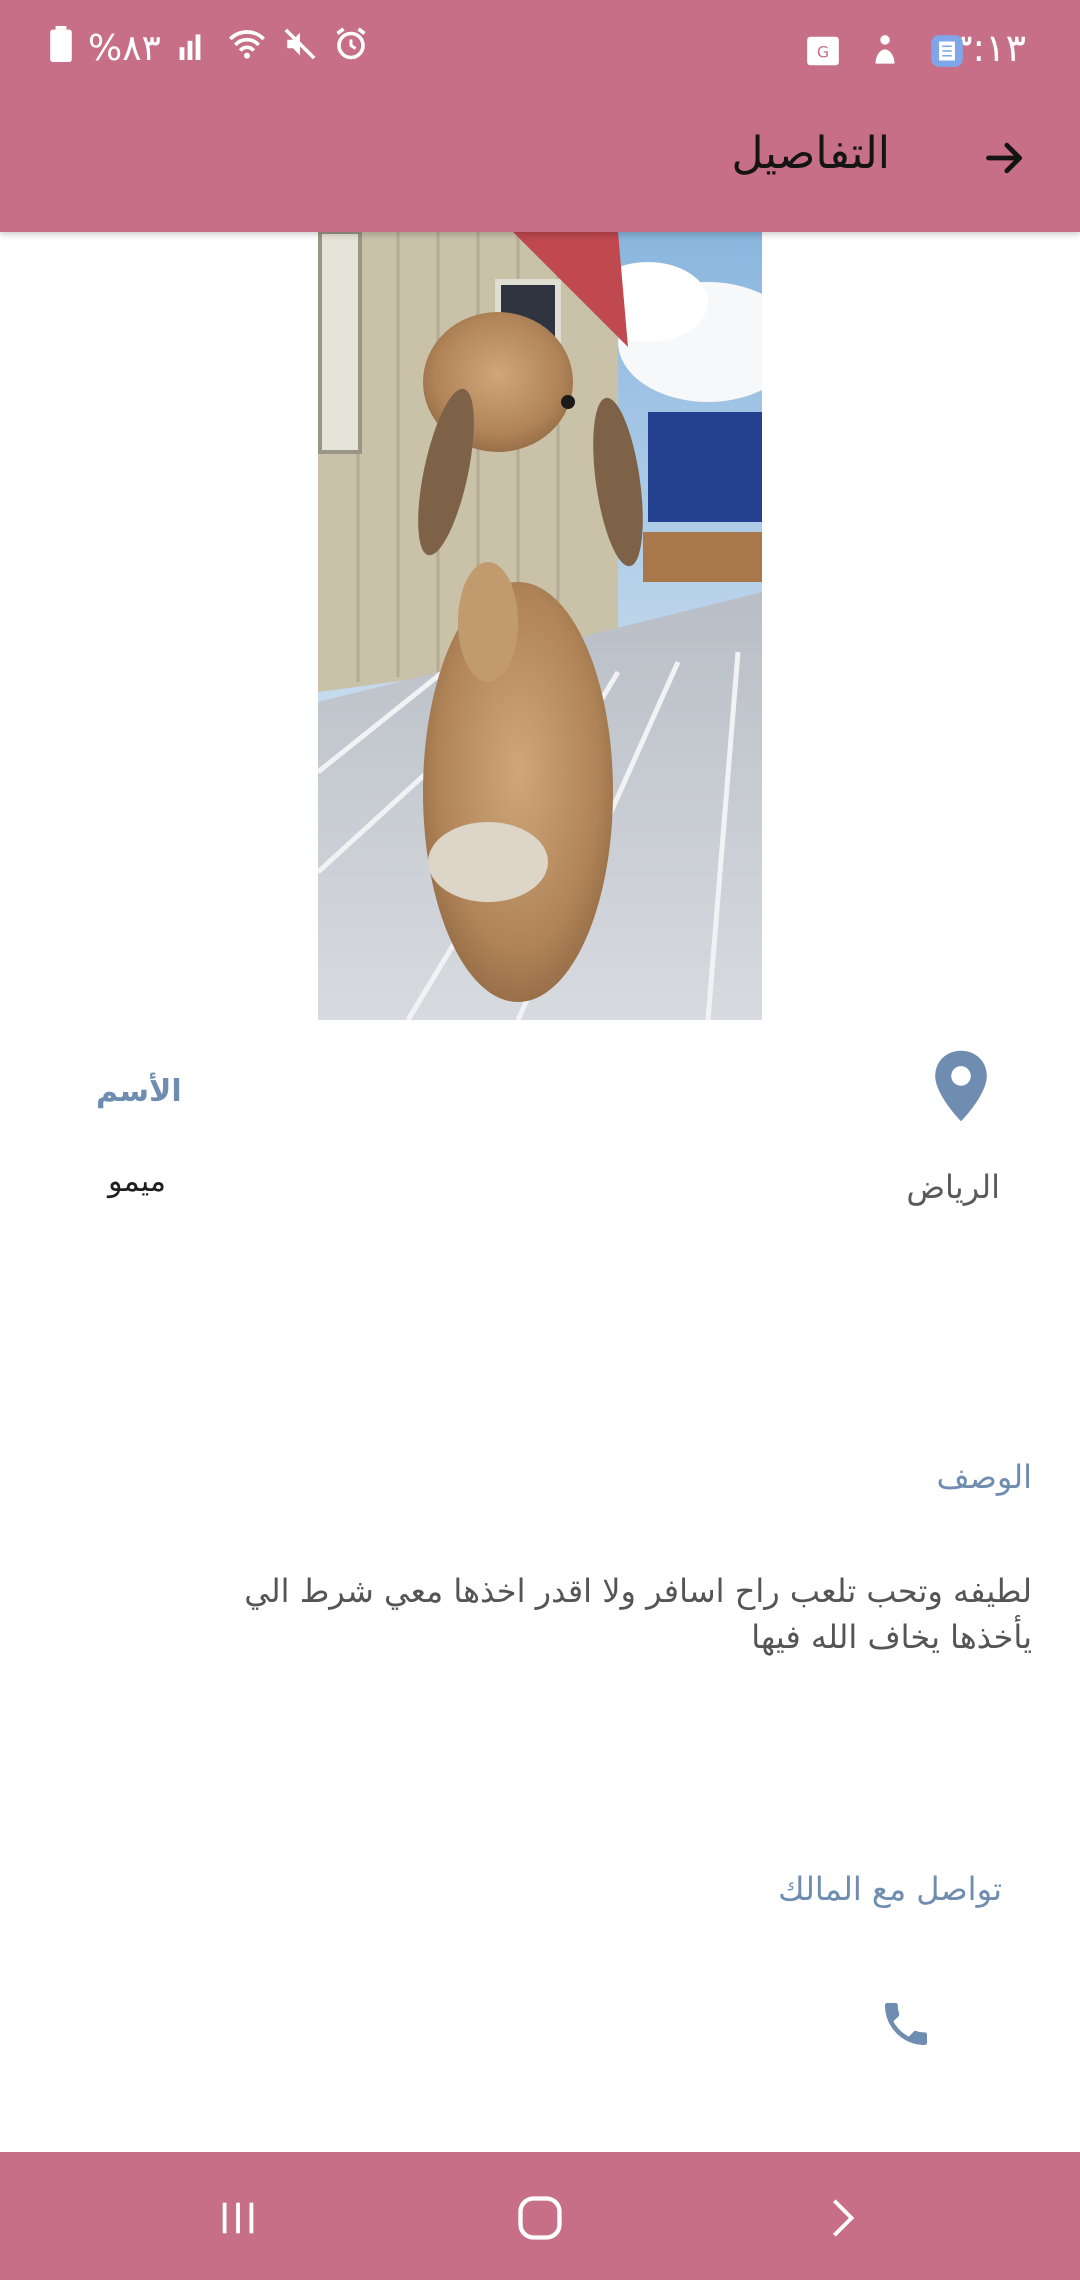 This screenshot has width=1080, height=2280. I want to click on battery-percent: %٨٣, so click(124, 48).